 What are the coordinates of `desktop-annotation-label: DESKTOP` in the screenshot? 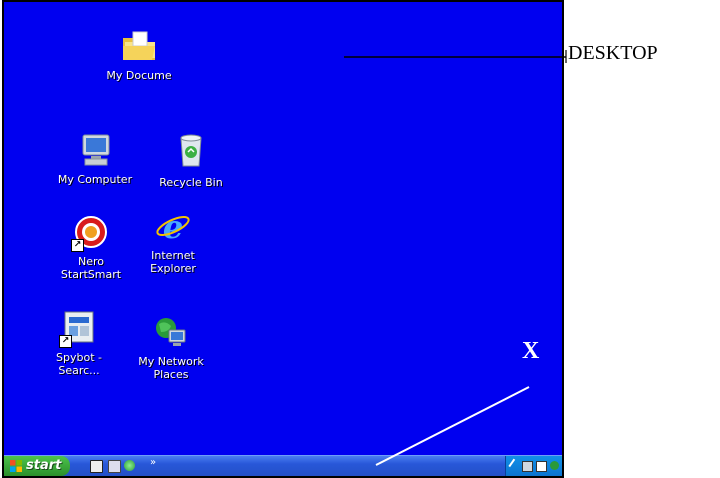 It's located at (613, 53).